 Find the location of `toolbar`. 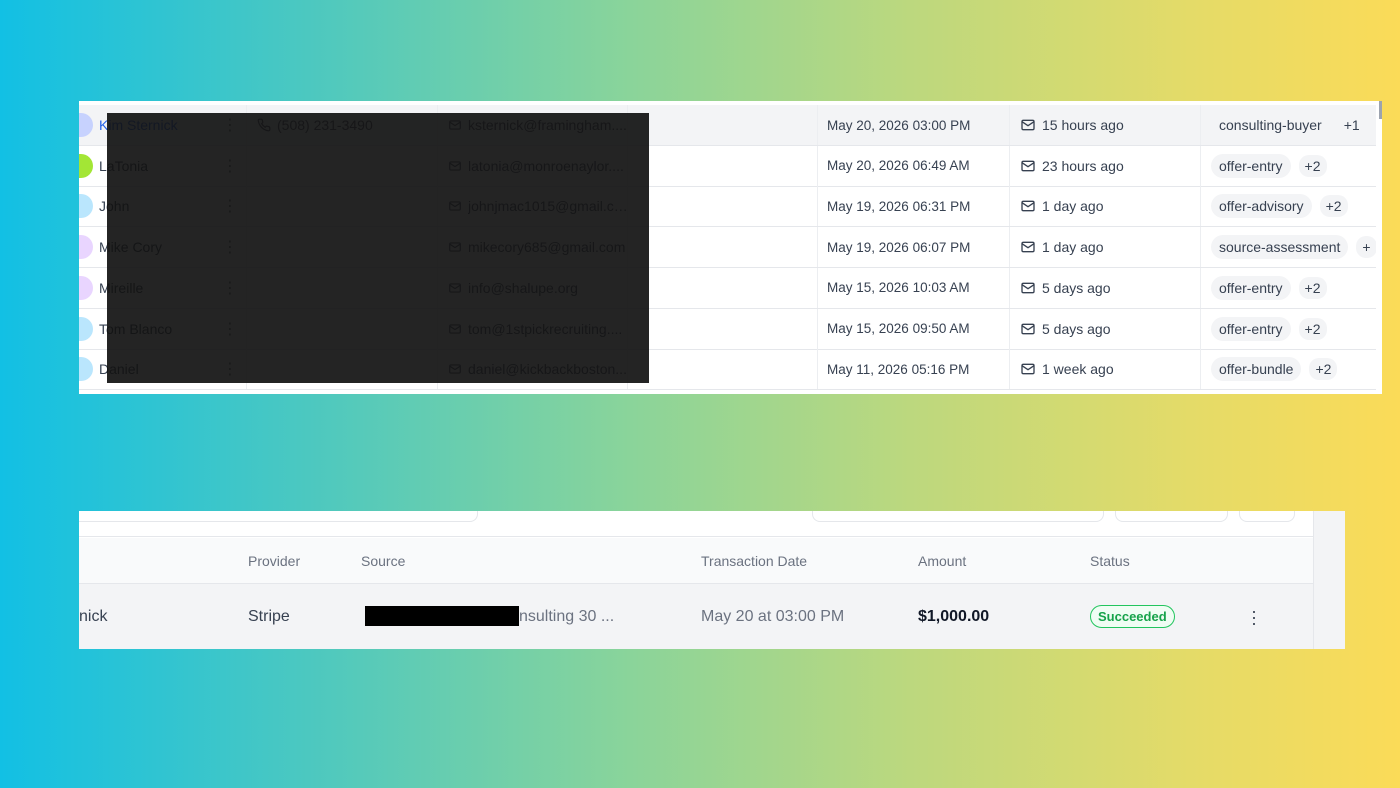

toolbar is located at coordinates (696, 524).